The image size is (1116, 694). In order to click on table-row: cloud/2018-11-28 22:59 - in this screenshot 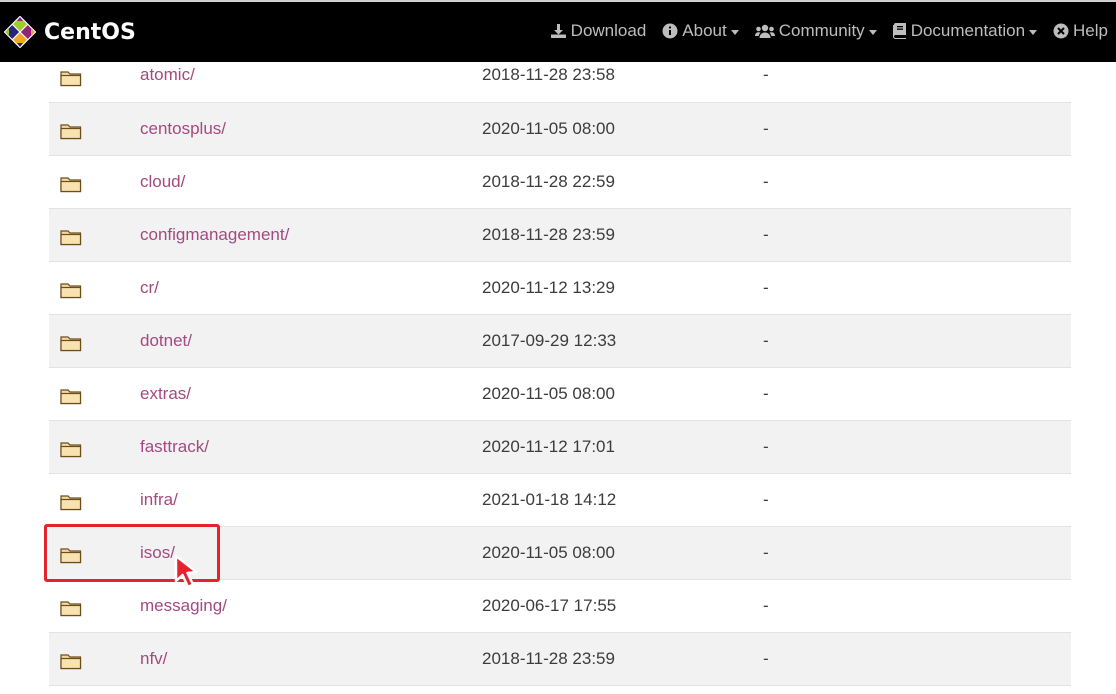, I will do `click(560, 182)`.